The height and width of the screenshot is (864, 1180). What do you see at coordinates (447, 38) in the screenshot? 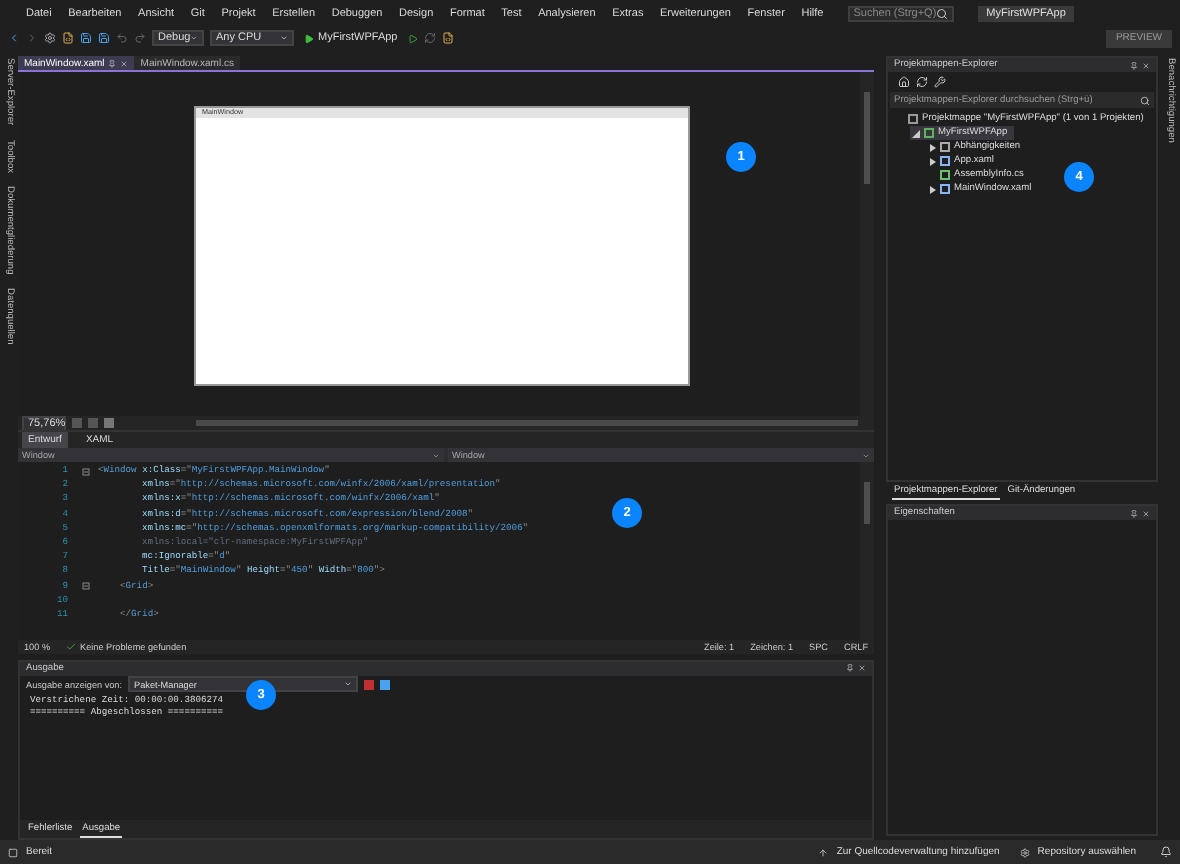
I see `file-icon` at bounding box center [447, 38].